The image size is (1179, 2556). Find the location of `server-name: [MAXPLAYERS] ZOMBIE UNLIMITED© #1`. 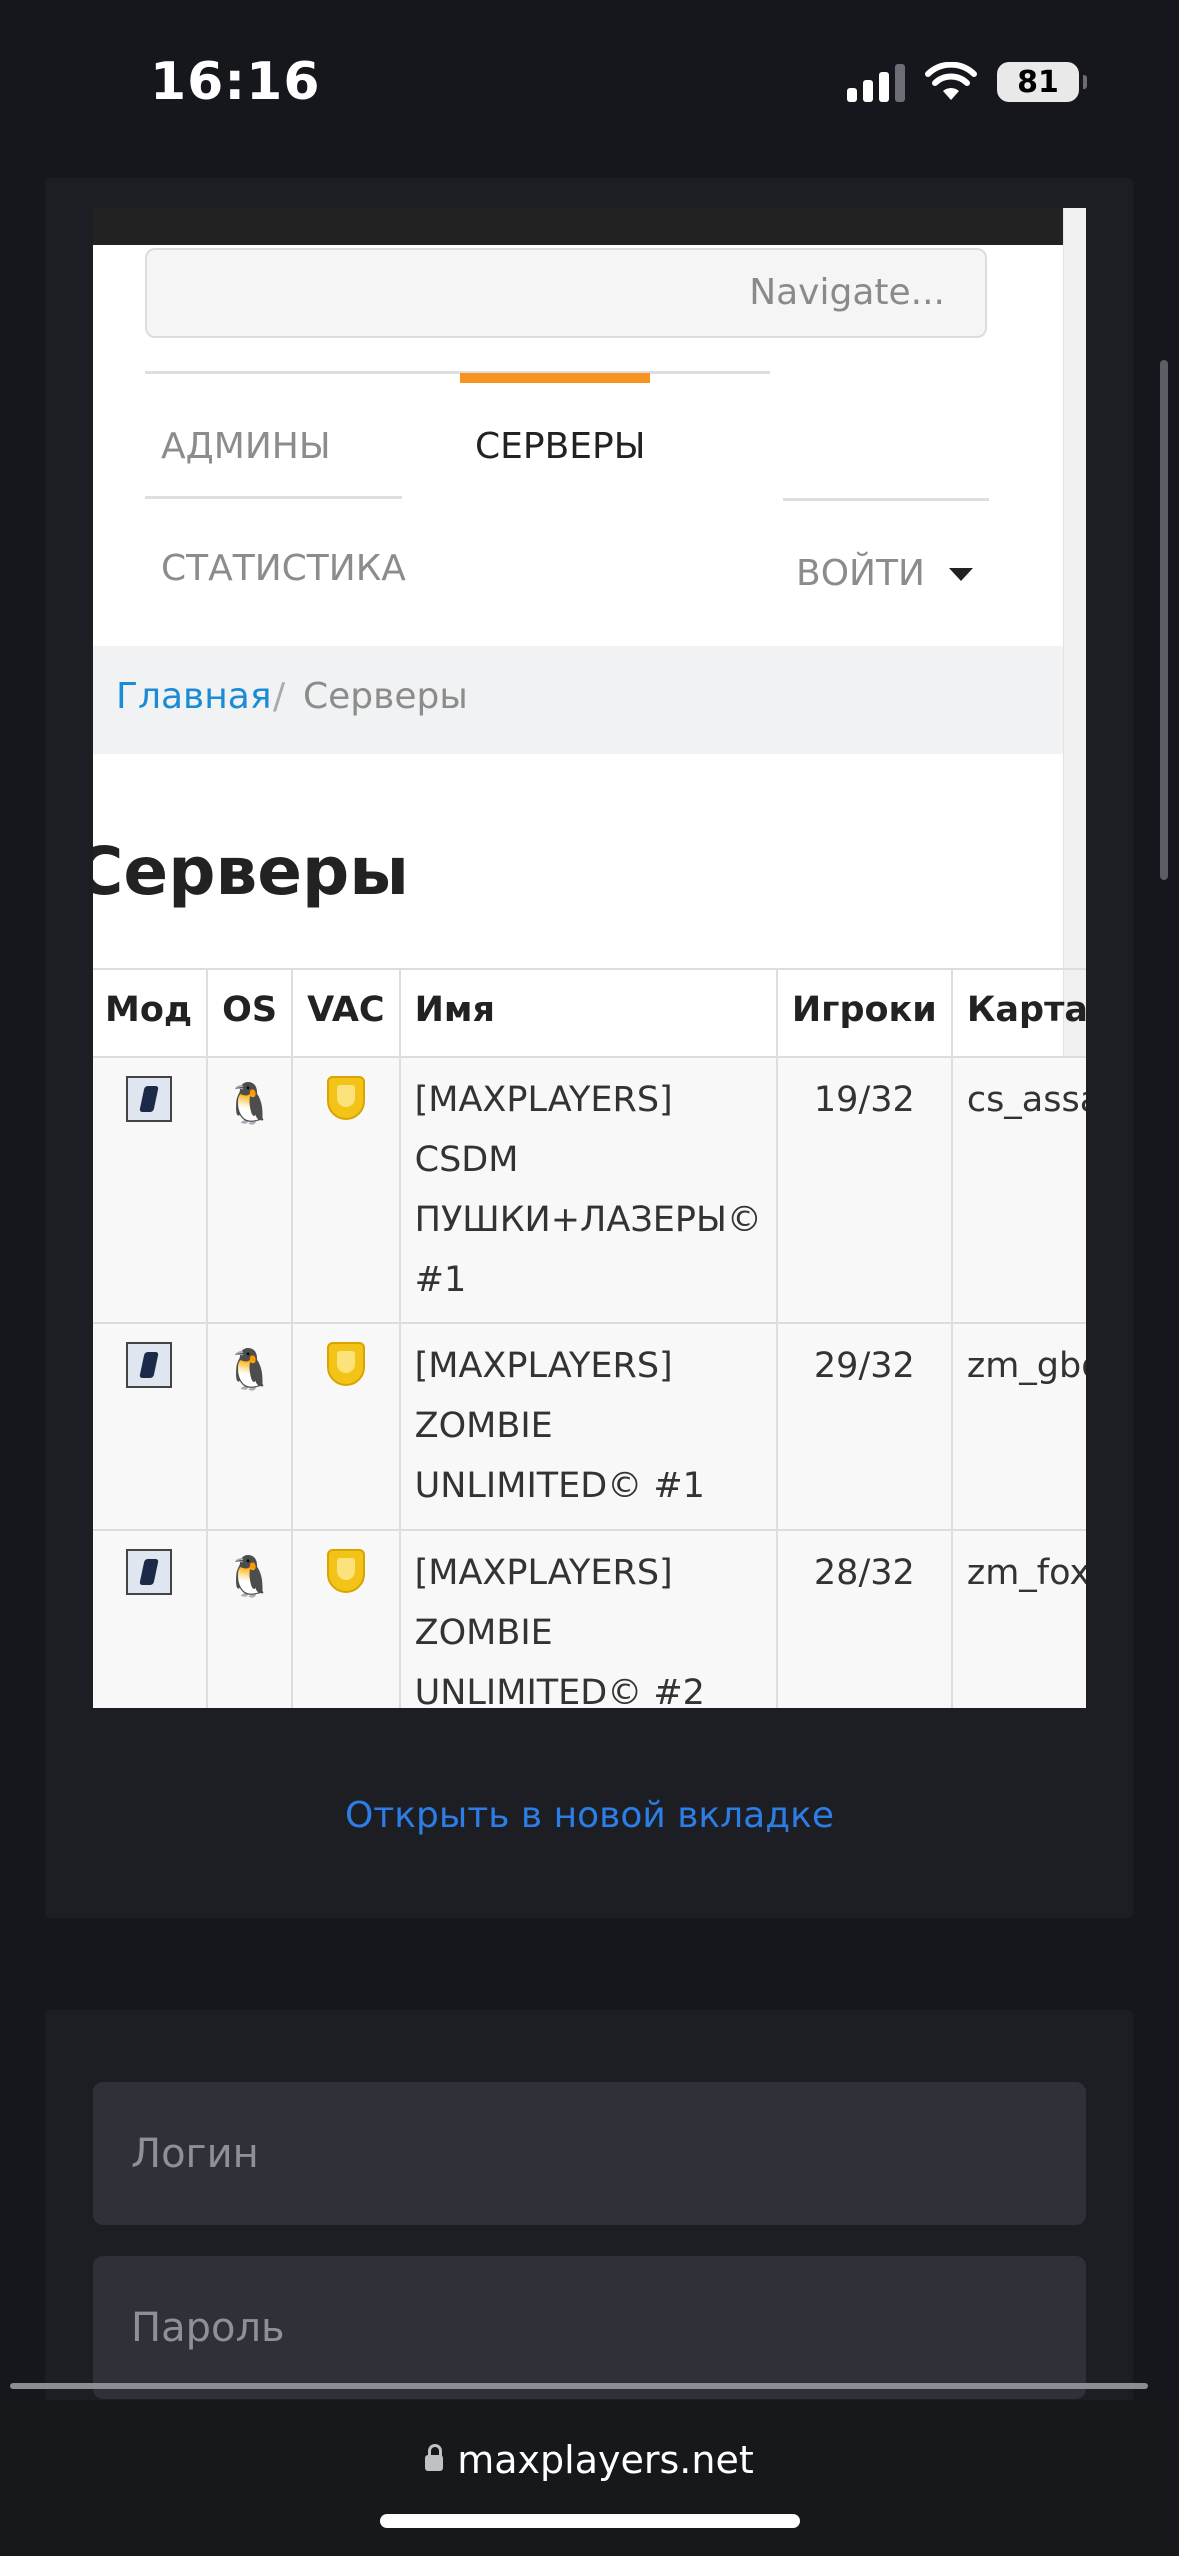

server-name: [MAXPLAYERS] ZOMBIE UNLIMITED© #1 is located at coordinates (588, 1426).